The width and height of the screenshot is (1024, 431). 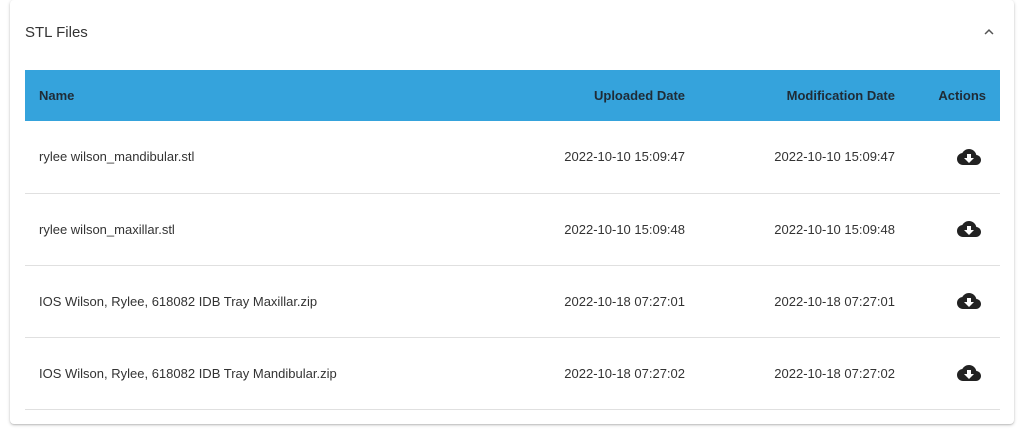 What do you see at coordinates (56, 32) in the screenshot?
I see `panel-title: STL Files` at bounding box center [56, 32].